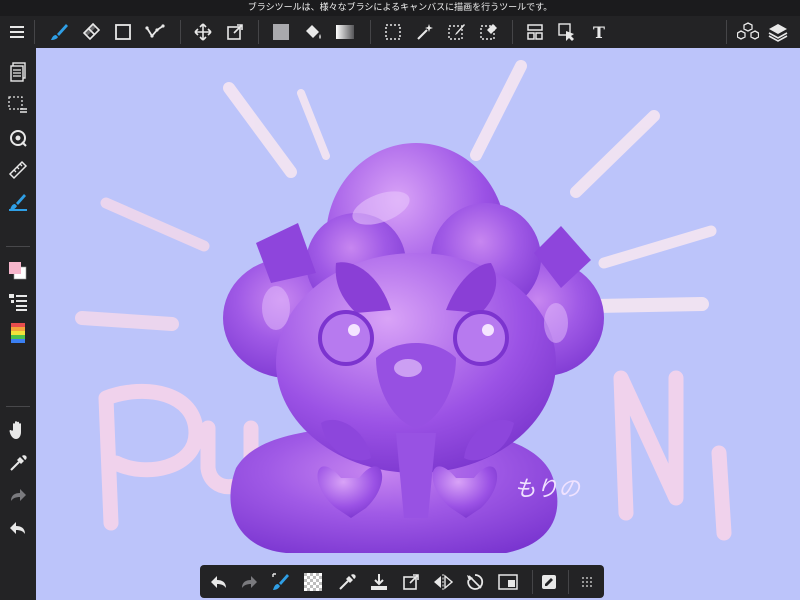 This screenshot has width=800, height=600. I want to click on fill-color-icon, so click(281, 32).